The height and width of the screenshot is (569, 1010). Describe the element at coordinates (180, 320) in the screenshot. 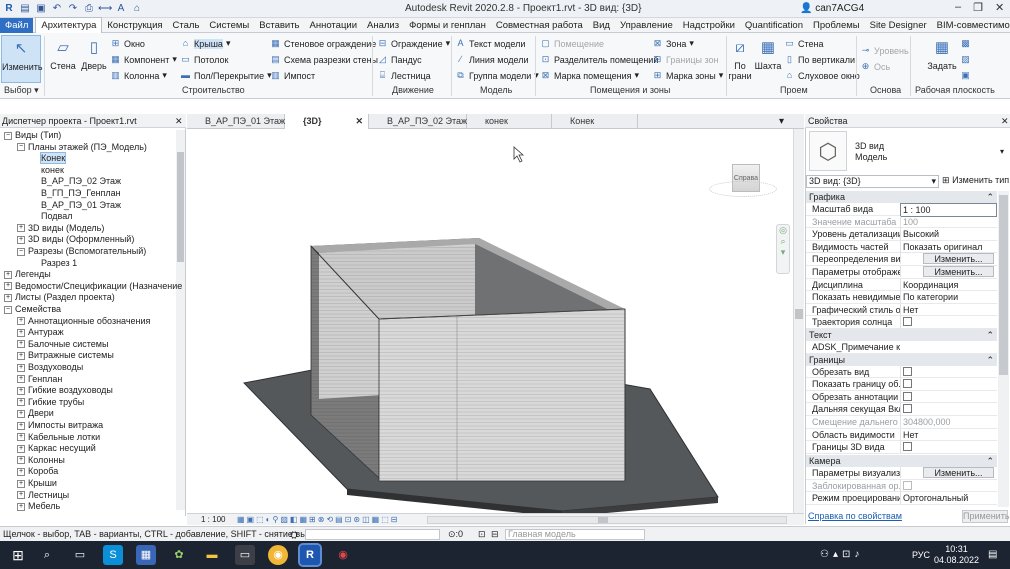

I see `browser-scrollbar` at that location.